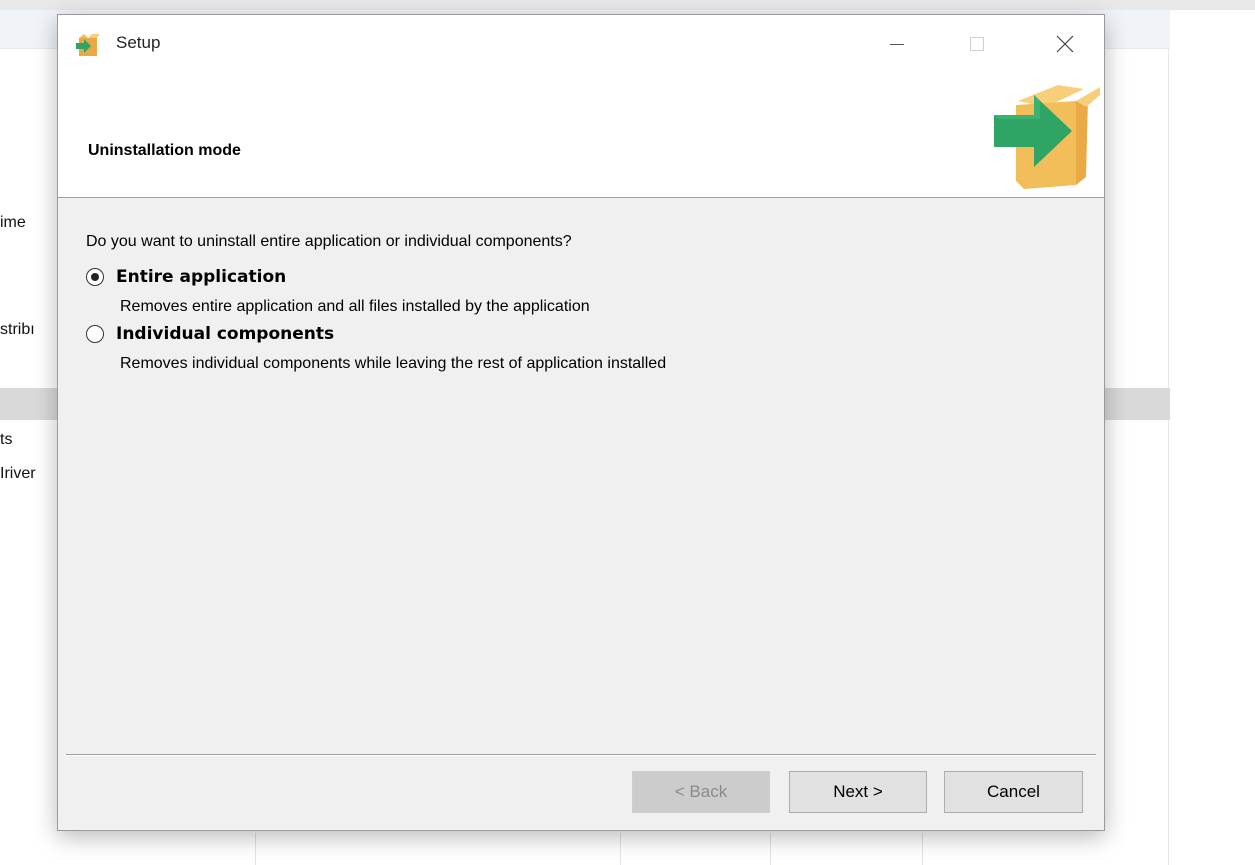 The height and width of the screenshot is (865, 1255). I want to click on close-button, so click(1065, 44).